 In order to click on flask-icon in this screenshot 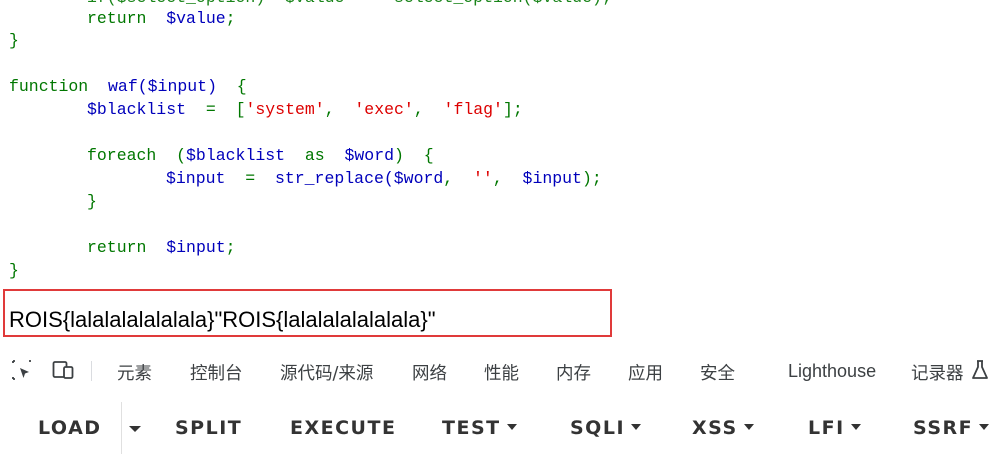, I will do `click(980, 369)`.